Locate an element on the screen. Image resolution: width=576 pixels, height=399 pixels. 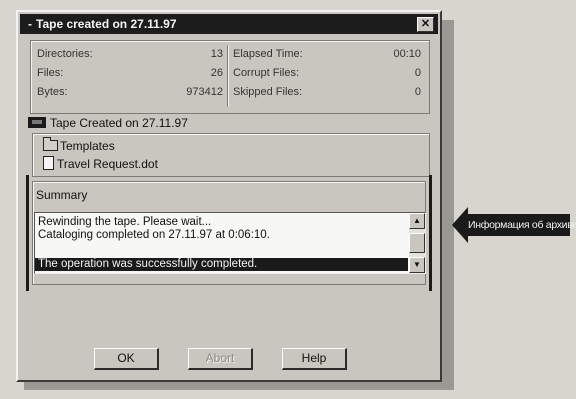
close-button: ✕ is located at coordinates (425, 24).